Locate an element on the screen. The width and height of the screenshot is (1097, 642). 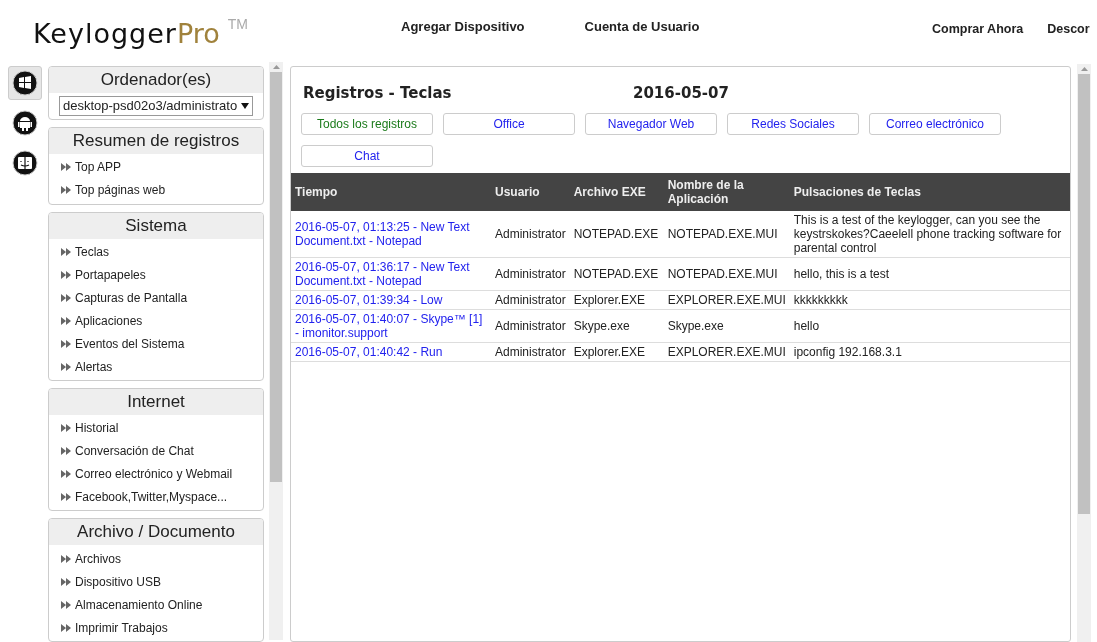
nav-link: Agregar Dispositivo is located at coordinates (463, 27).